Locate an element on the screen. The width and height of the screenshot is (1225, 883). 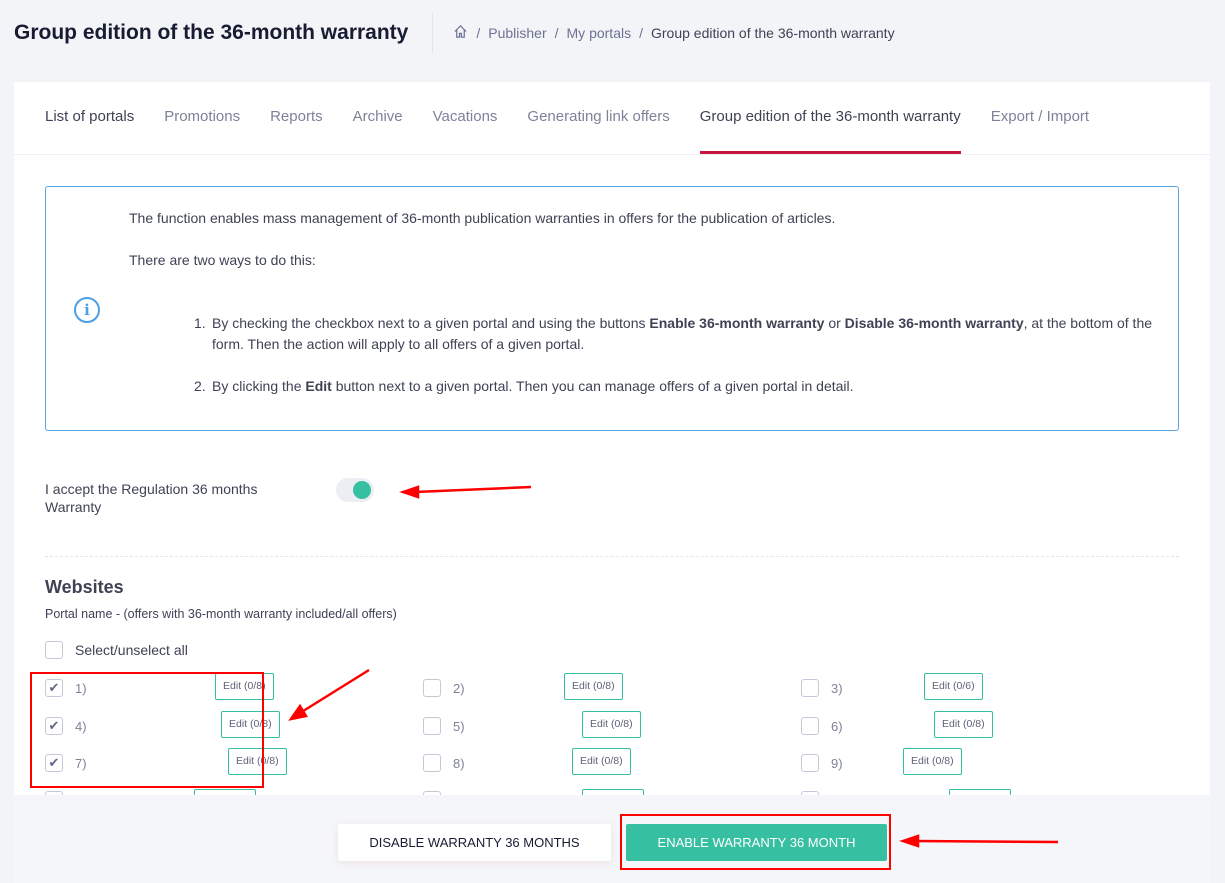
divider is located at coordinates (612, 556).